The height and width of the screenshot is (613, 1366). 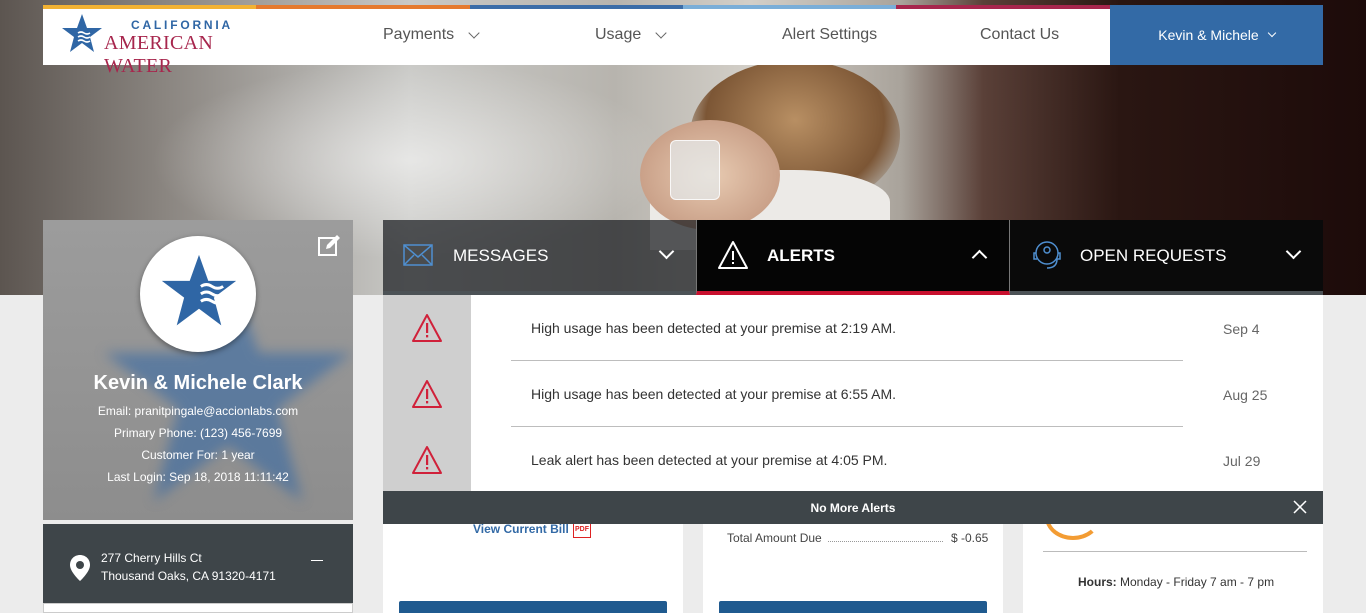 I want to click on tab-messages: MESSAGES, so click(x=539, y=257).